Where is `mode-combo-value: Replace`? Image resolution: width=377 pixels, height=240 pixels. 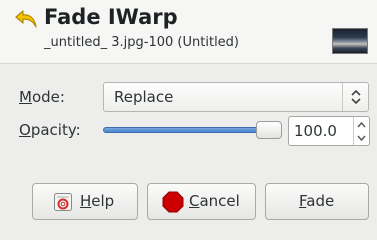
mode-combo-value: Replace is located at coordinates (144, 97).